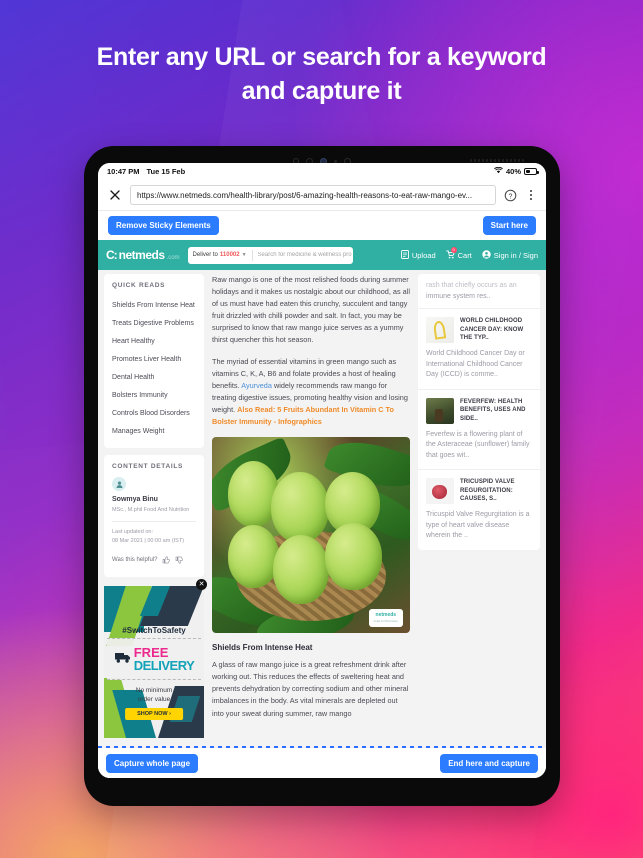 Image resolution: width=643 pixels, height=858 pixels. What do you see at coordinates (123, 659) in the screenshot?
I see `delivery-truck-icon` at bounding box center [123, 659].